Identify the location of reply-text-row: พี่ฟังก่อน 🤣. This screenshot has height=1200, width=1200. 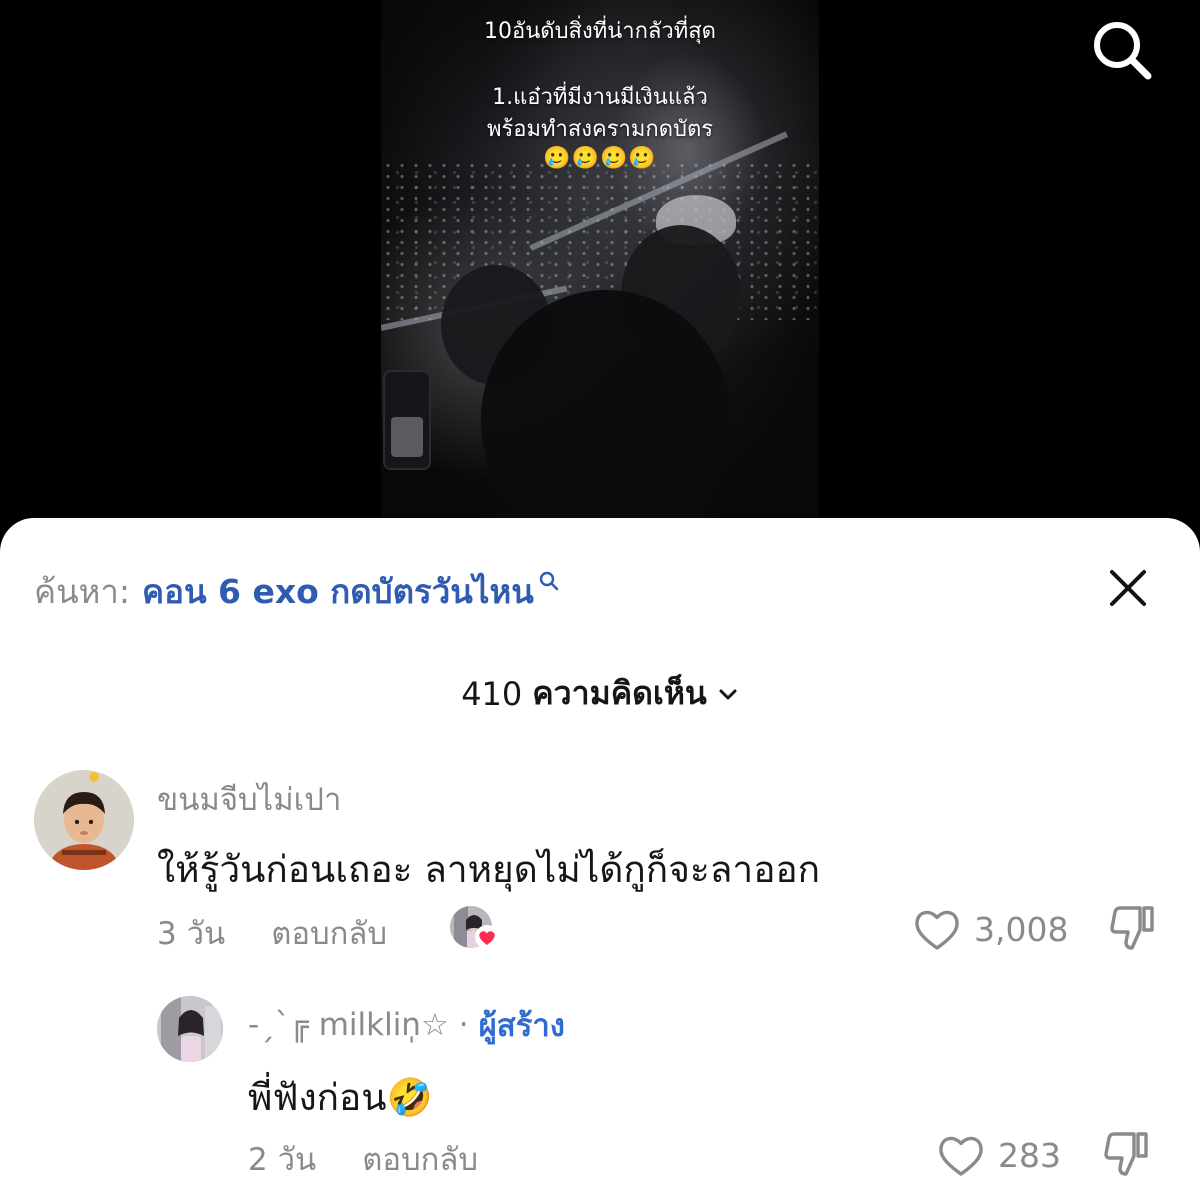
(340, 1097).